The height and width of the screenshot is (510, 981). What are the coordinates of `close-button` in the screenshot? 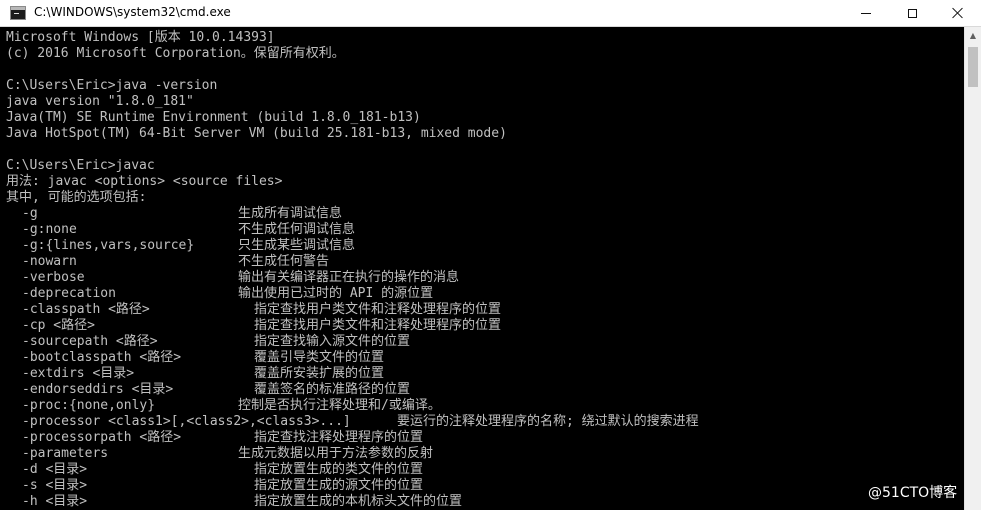 It's located at (958, 13).